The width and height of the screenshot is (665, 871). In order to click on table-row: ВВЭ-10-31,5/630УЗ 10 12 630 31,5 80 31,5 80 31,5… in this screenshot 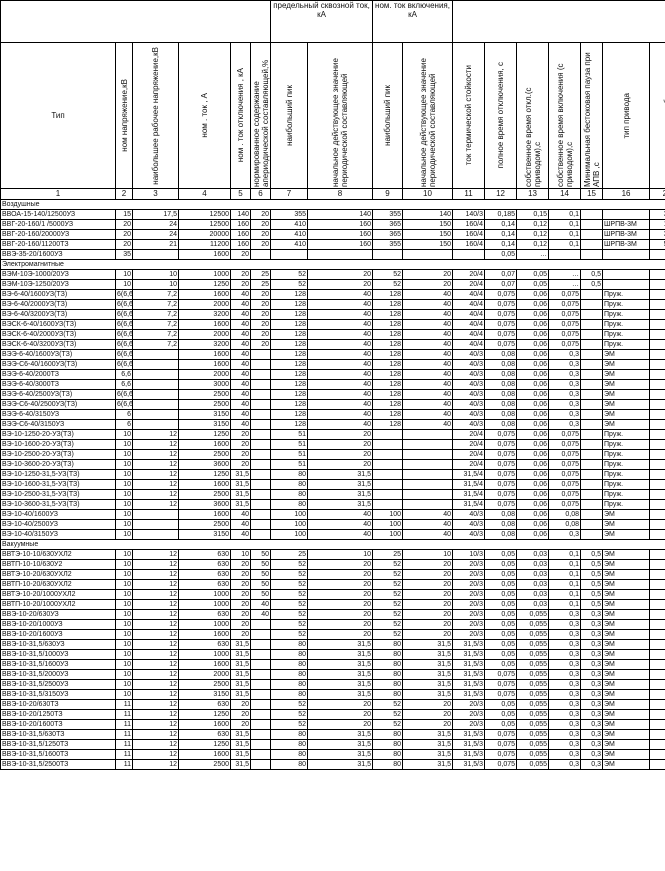, I will do `click(332, 644)`.